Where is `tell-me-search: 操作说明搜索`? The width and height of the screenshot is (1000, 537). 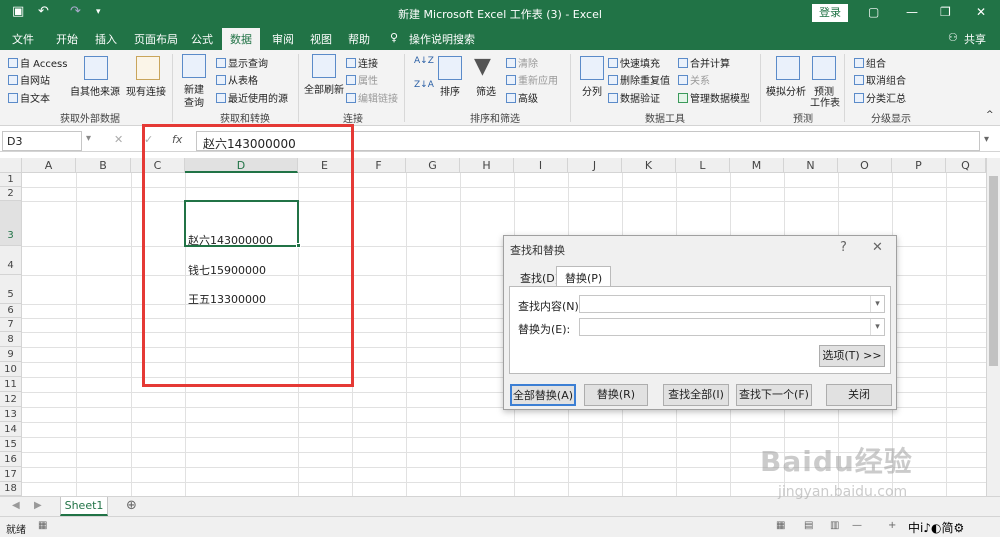 tell-me-search: 操作说明搜索 is located at coordinates (442, 39).